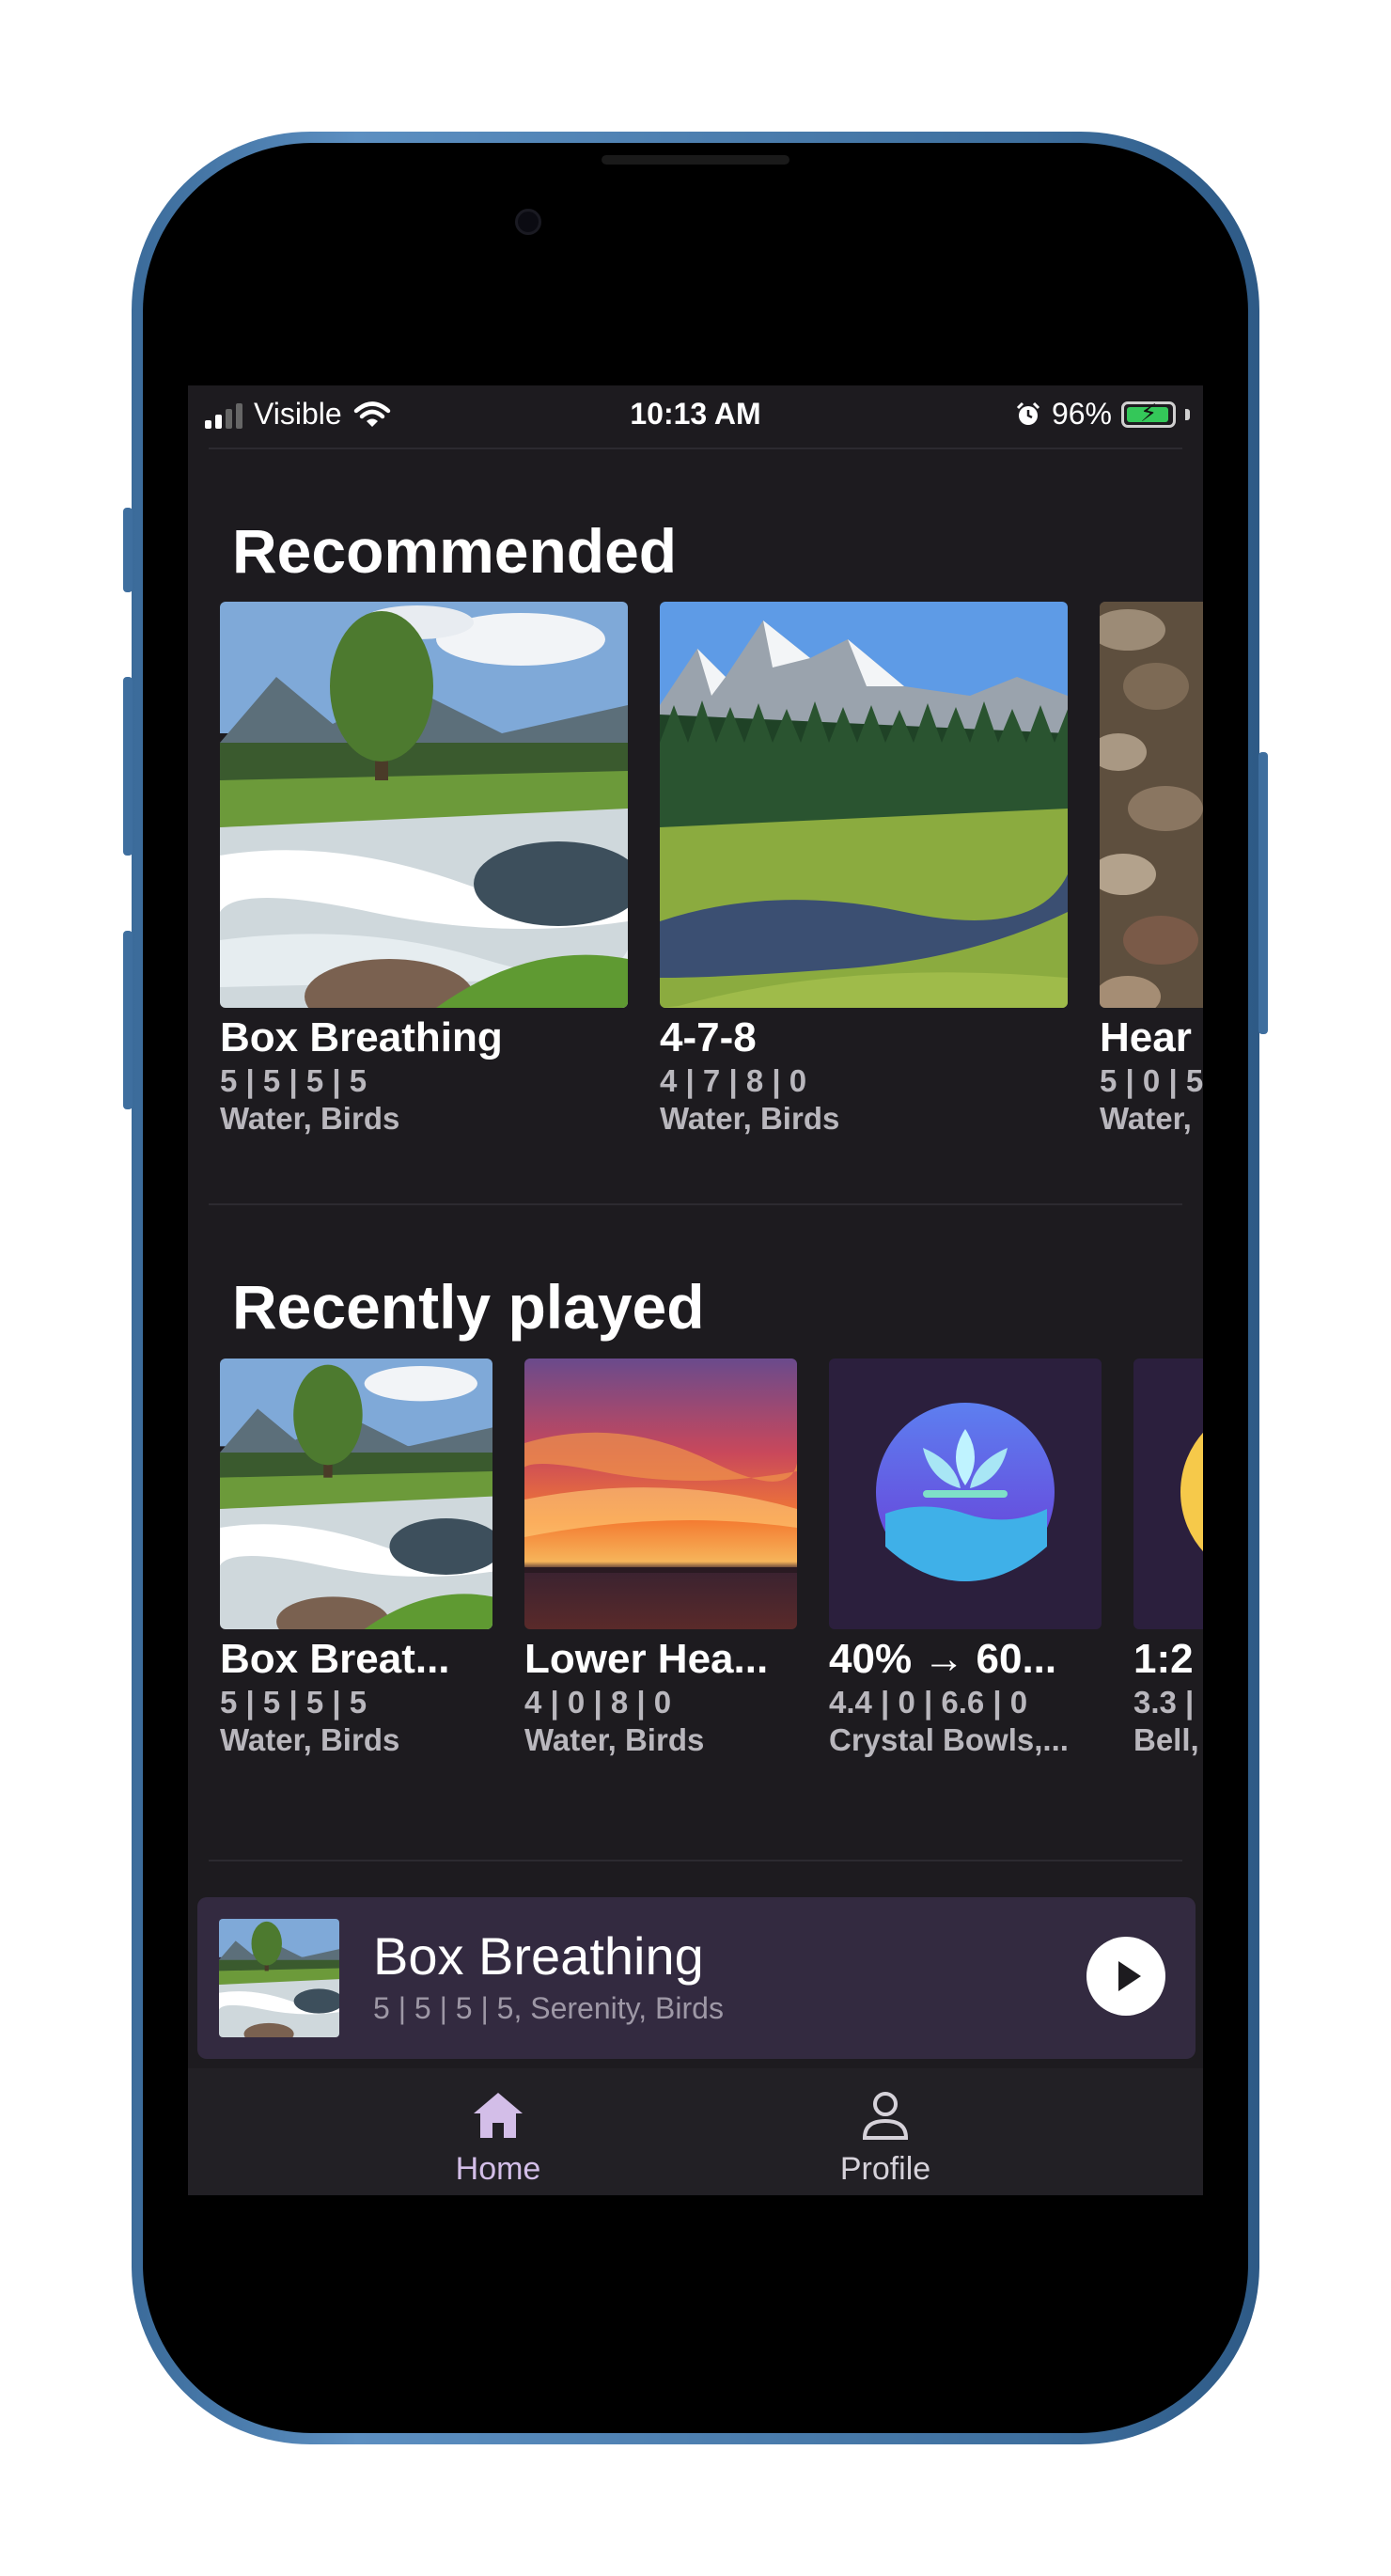 The height and width of the screenshot is (2576, 1391). I want to click on nav-home: Home, so click(498, 2132).